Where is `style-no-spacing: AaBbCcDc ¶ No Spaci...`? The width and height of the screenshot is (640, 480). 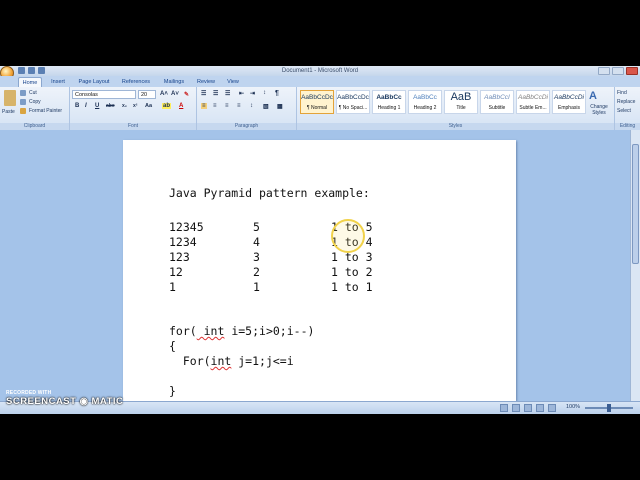
style-no-spacing: AaBbCcDc ¶ No Spaci... is located at coordinates (353, 102).